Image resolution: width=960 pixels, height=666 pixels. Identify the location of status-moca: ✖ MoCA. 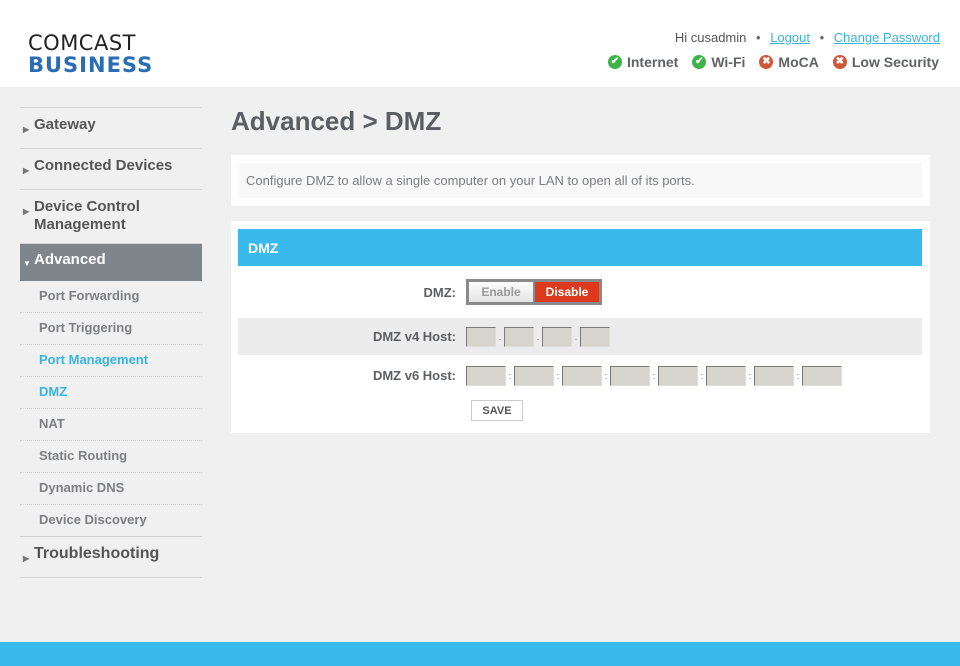
(789, 62).